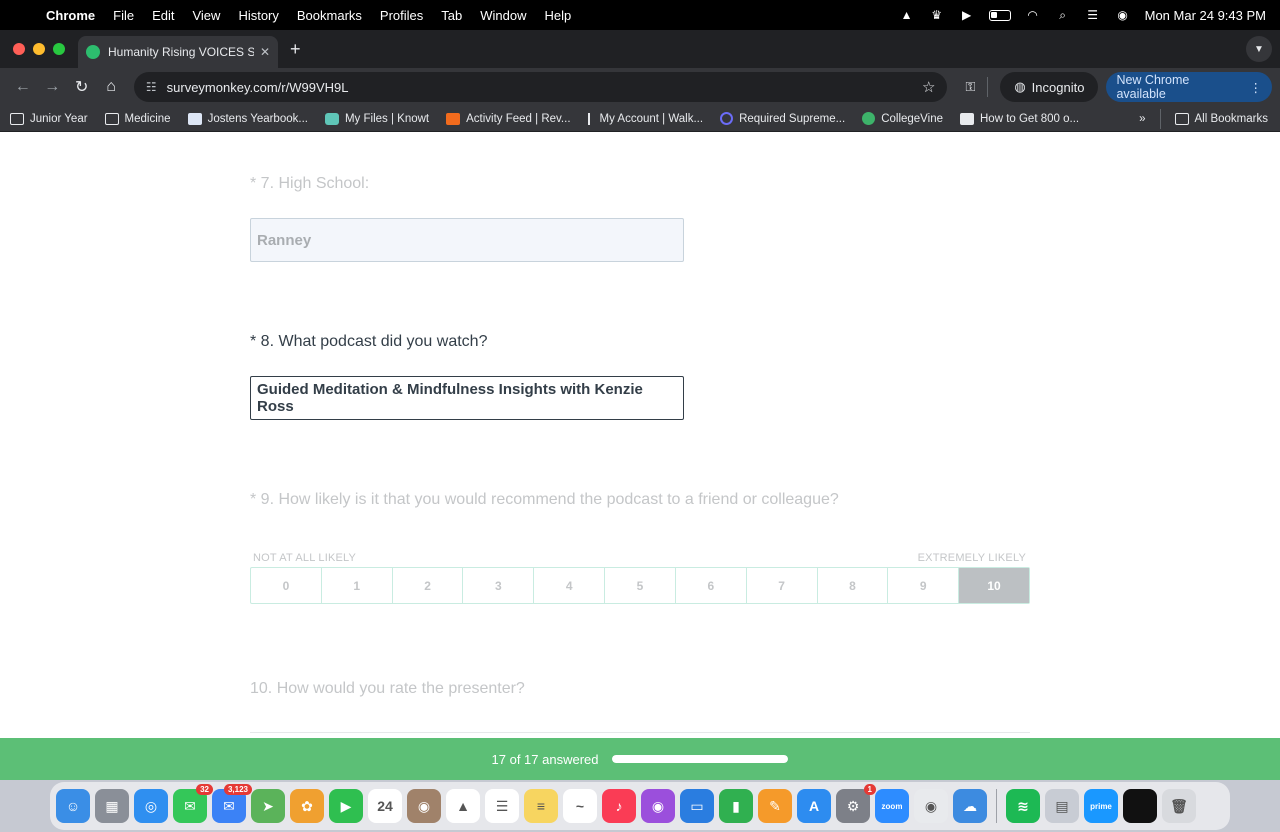 The width and height of the screenshot is (1280, 832). Describe the element at coordinates (775, 806) in the screenshot. I see `pages-icon: ✎` at that location.